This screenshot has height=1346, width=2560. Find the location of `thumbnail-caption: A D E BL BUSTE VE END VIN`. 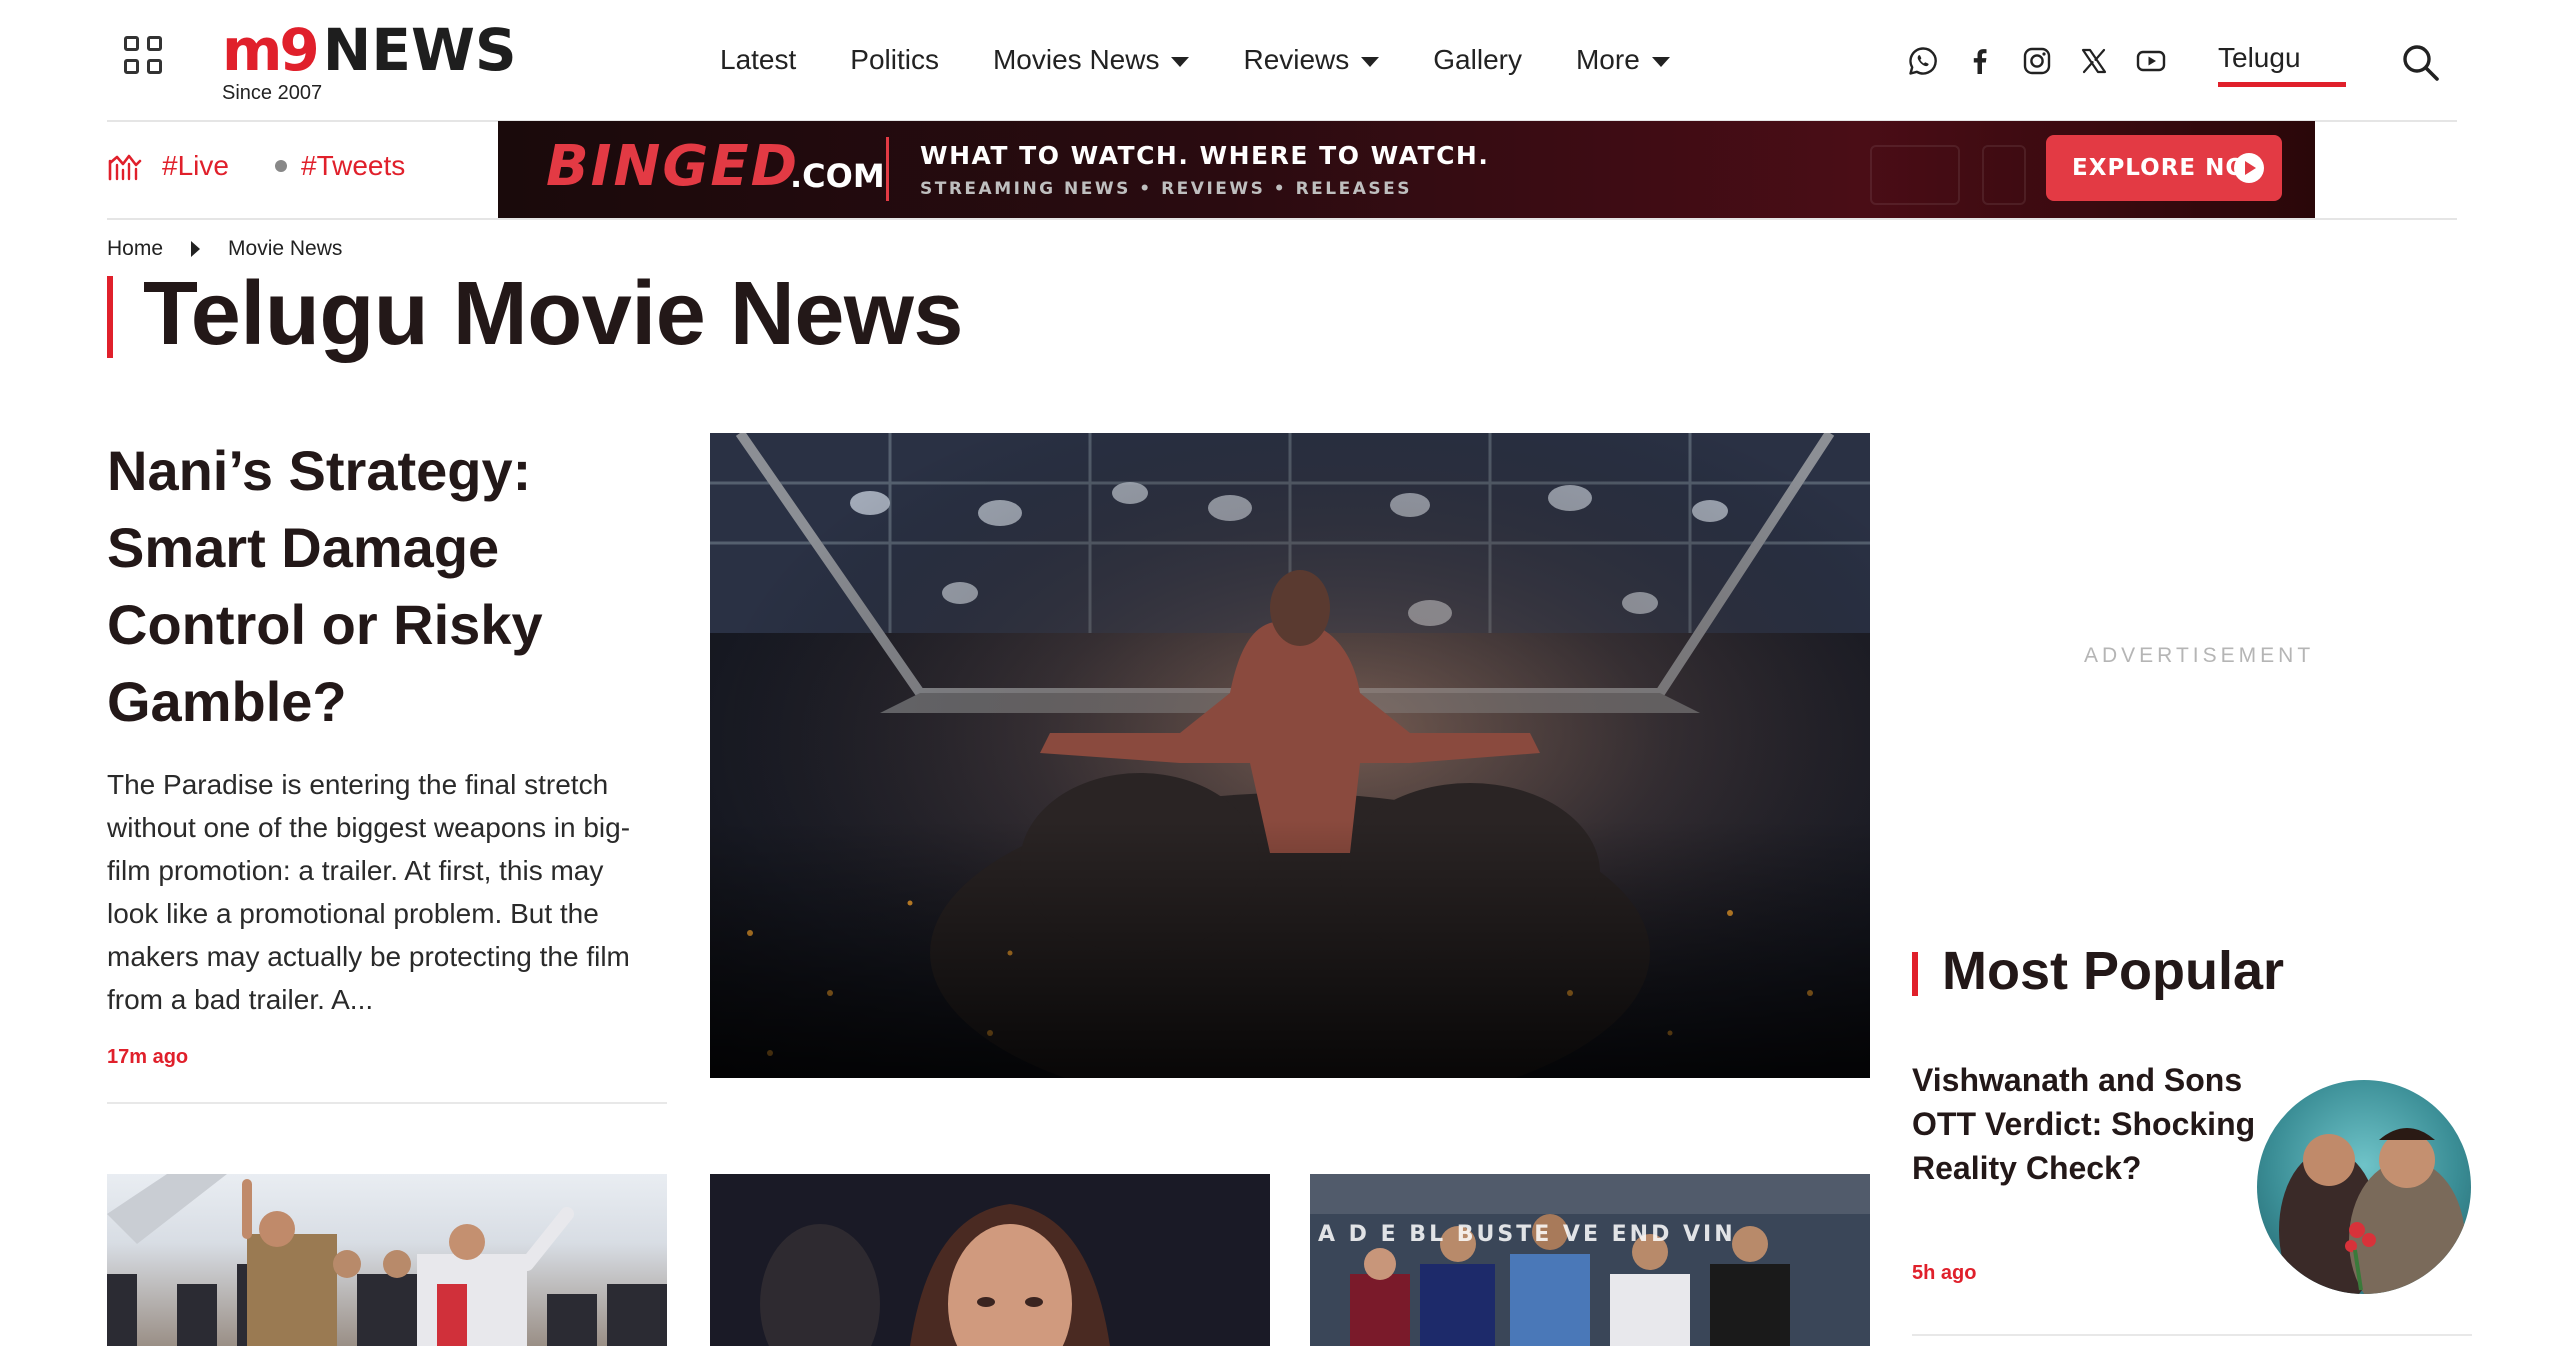

thumbnail-caption: A D E BL BUSTE VE END VIN is located at coordinates (1527, 1234).